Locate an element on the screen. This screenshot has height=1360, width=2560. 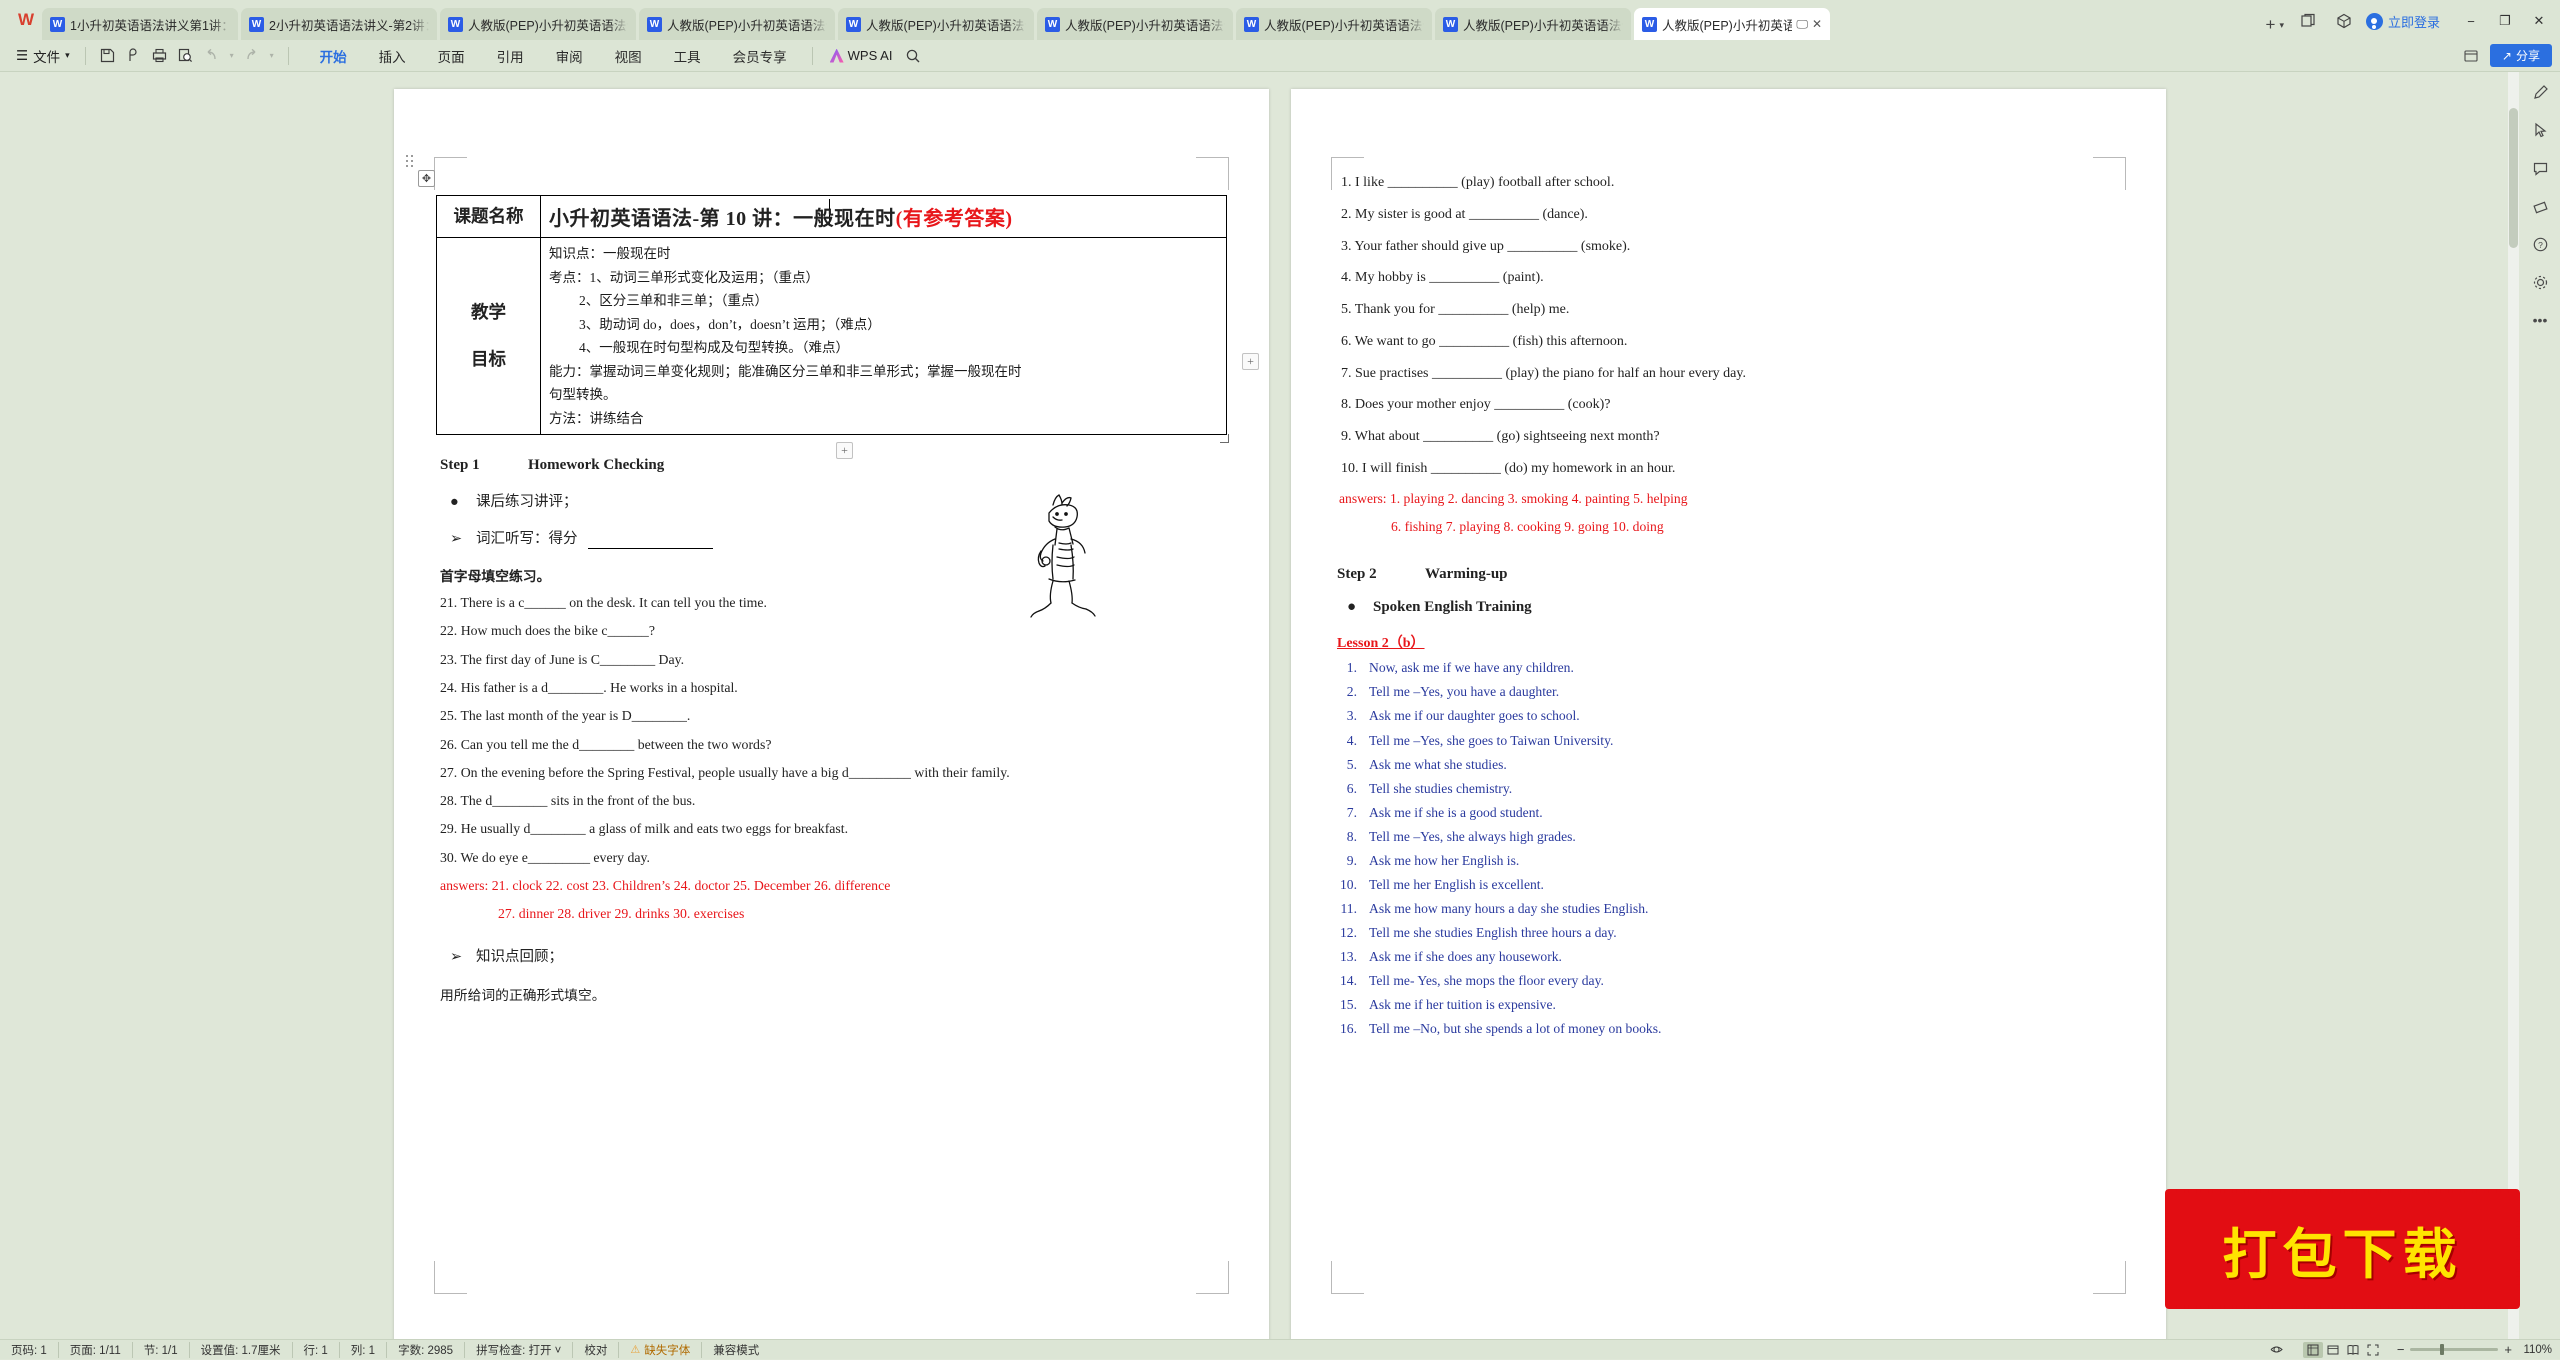
item-text: Tell me her English is excellent. is located at coordinates (1456, 884).